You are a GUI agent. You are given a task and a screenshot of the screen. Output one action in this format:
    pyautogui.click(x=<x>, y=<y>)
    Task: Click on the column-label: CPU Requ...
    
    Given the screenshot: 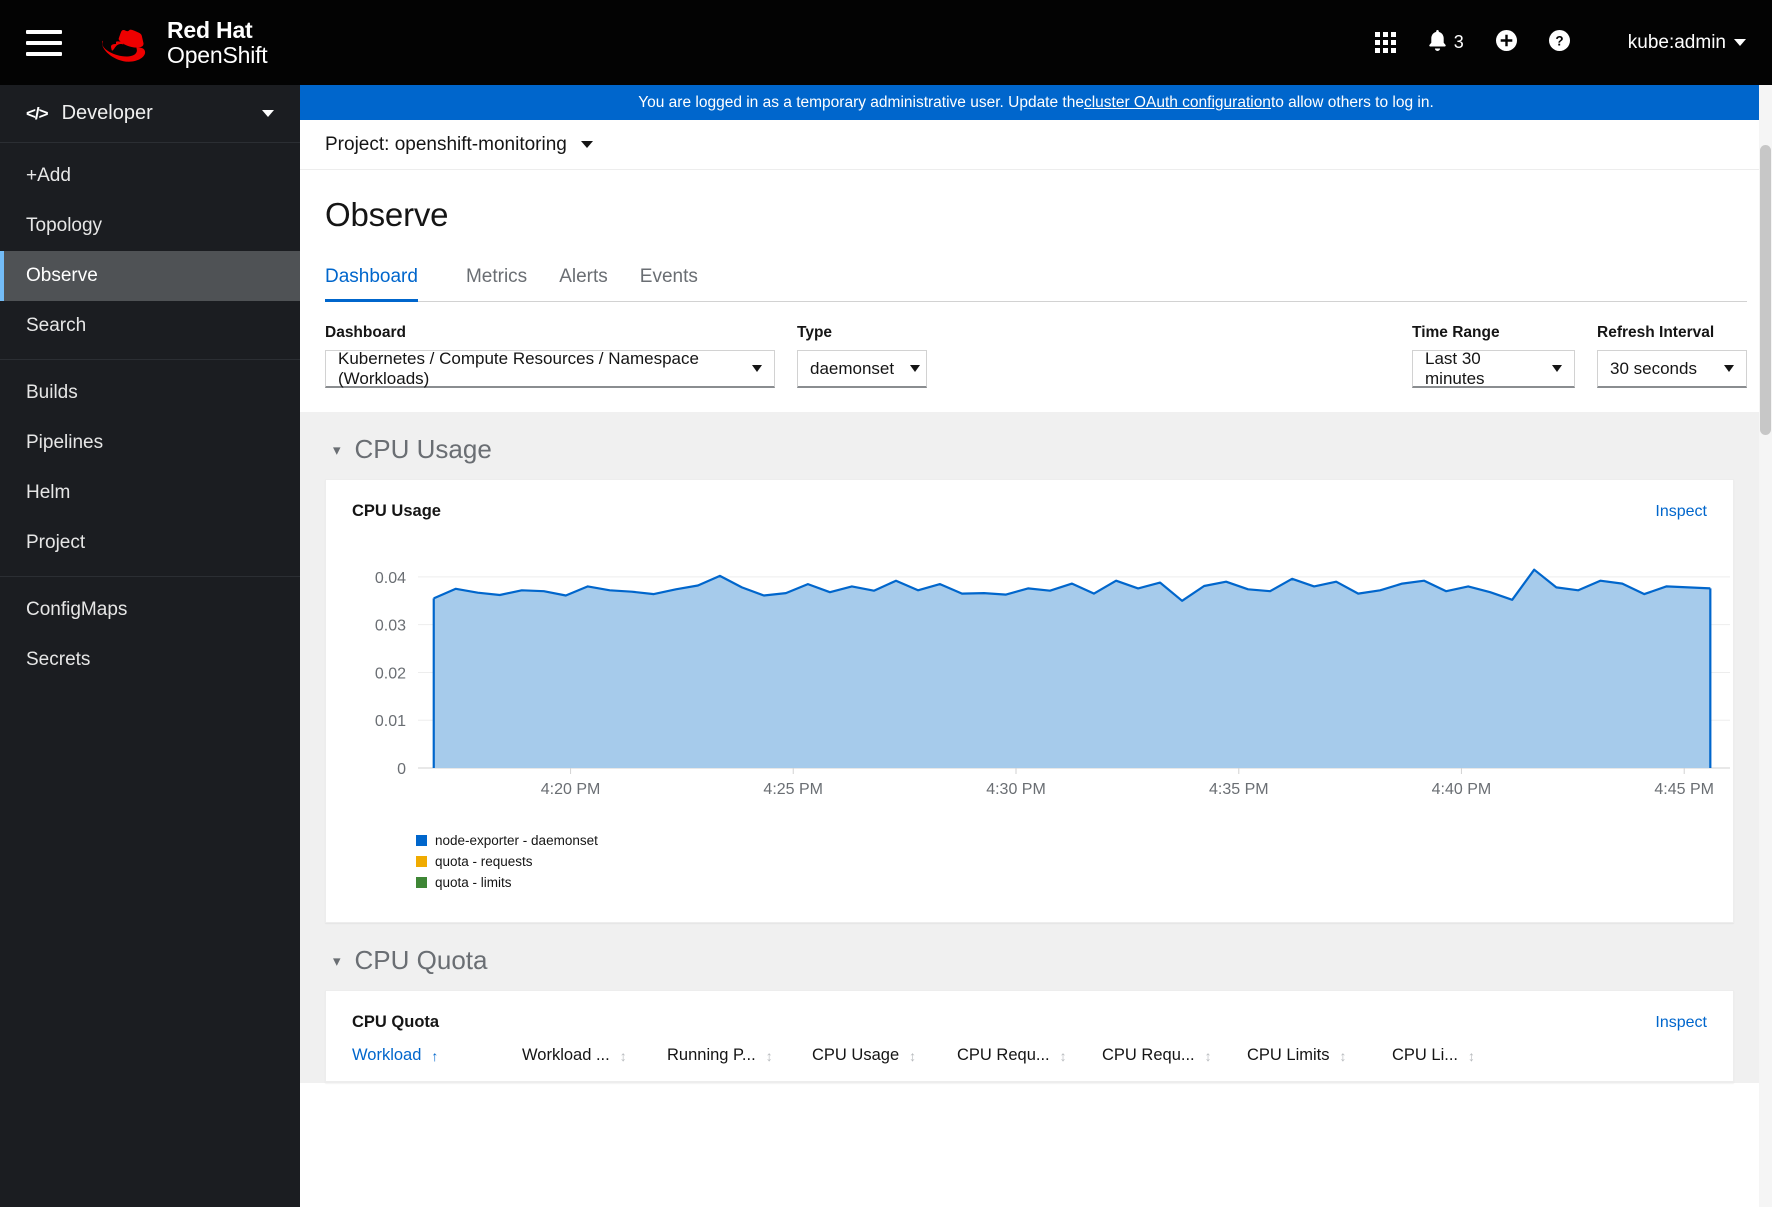 What is the action you would take?
    pyautogui.click(x=1003, y=1055)
    